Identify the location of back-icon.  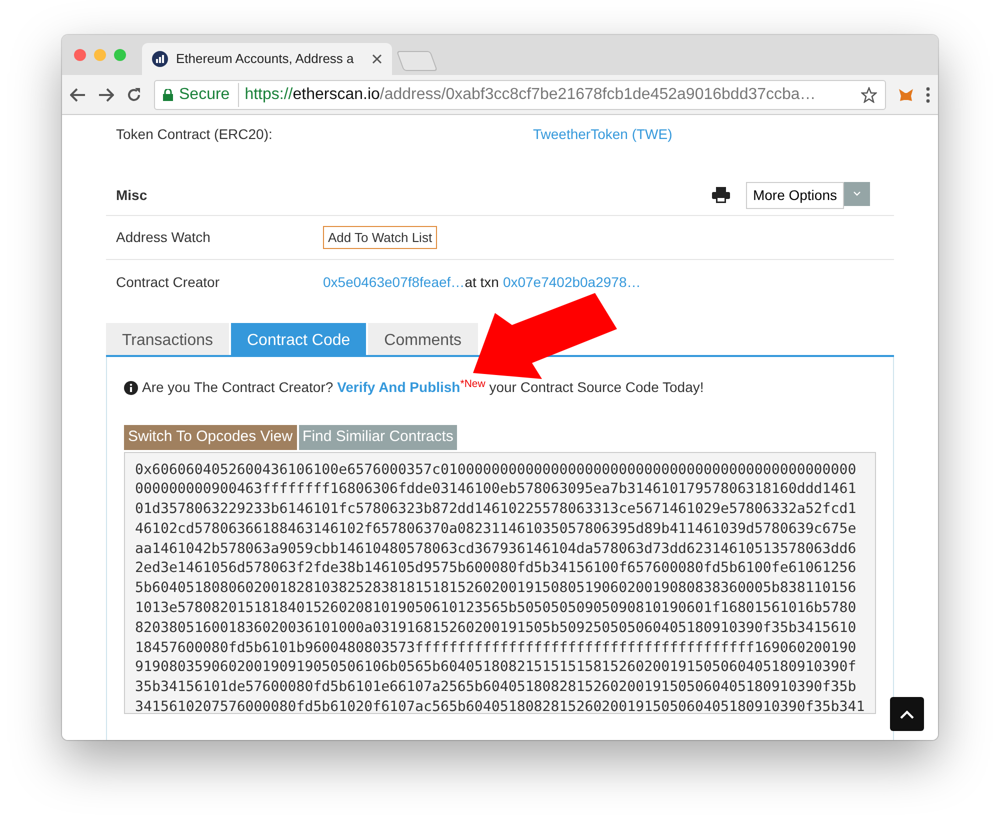
(78, 95).